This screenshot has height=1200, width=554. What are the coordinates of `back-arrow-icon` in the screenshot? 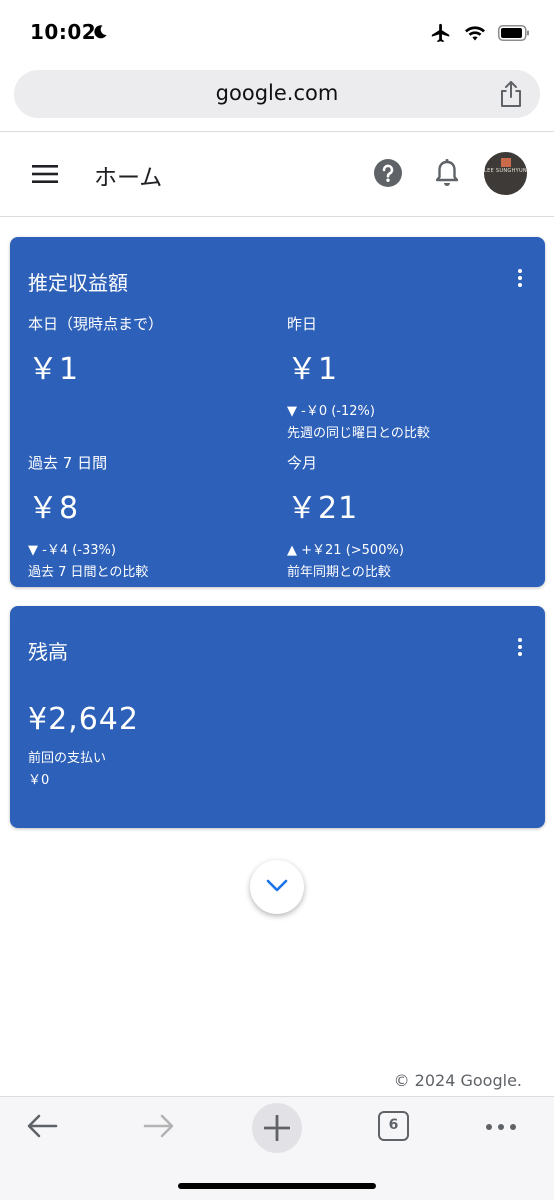 It's located at (42, 1126).